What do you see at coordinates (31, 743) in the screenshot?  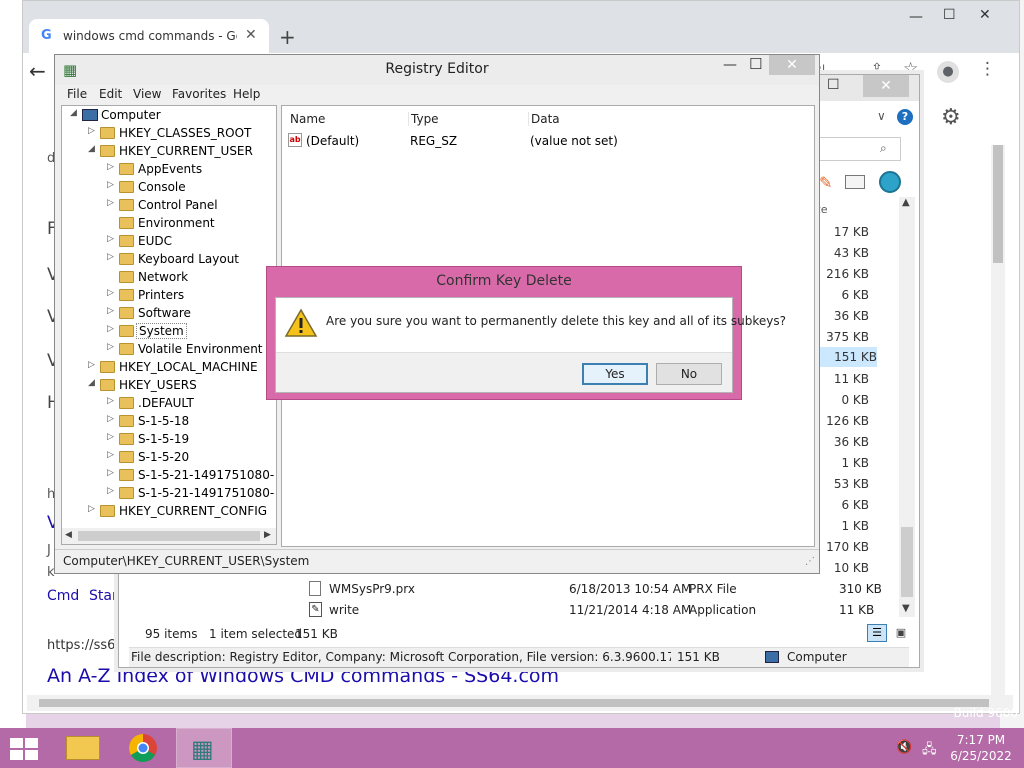 I see `windows-logo-icon` at bounding box center [31, 743].